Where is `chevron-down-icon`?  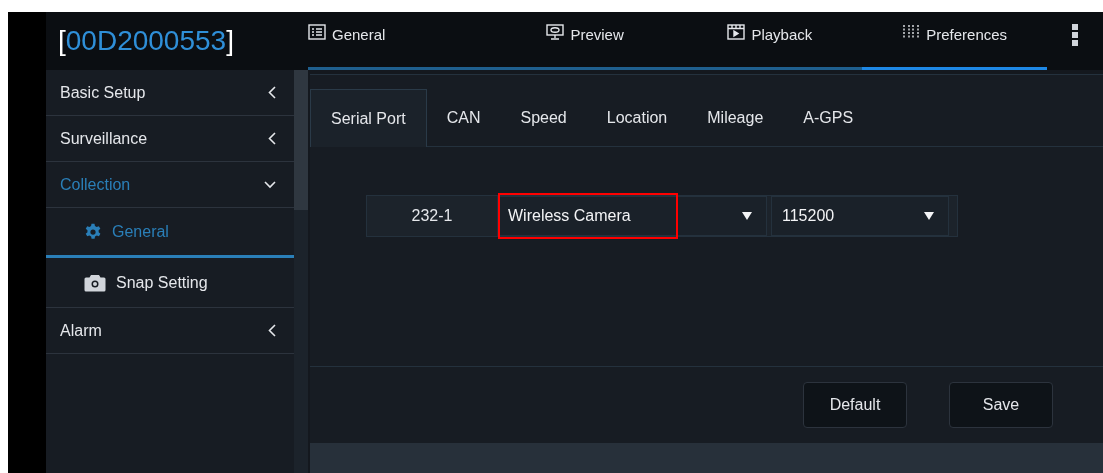
chevron-down-icon is located at coordinates (270, 184).